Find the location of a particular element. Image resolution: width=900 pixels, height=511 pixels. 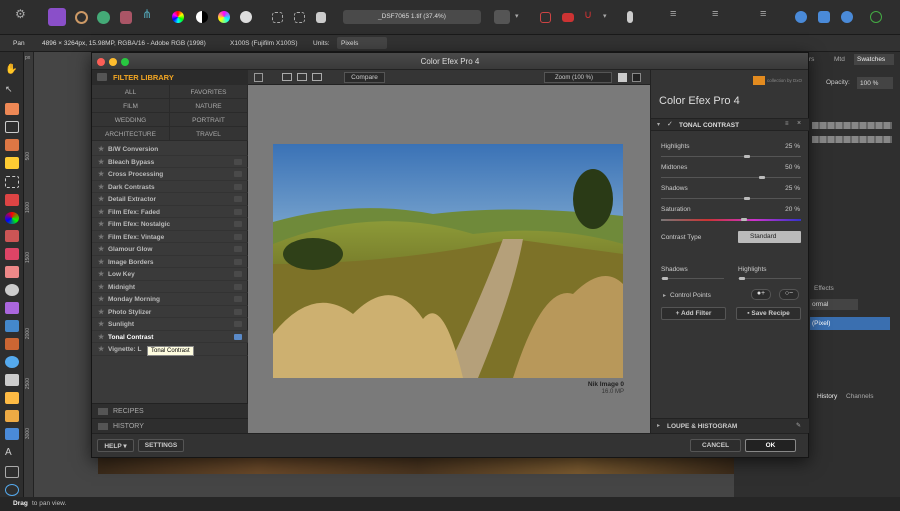

split-view-icon is located at coordinates (302, 77).